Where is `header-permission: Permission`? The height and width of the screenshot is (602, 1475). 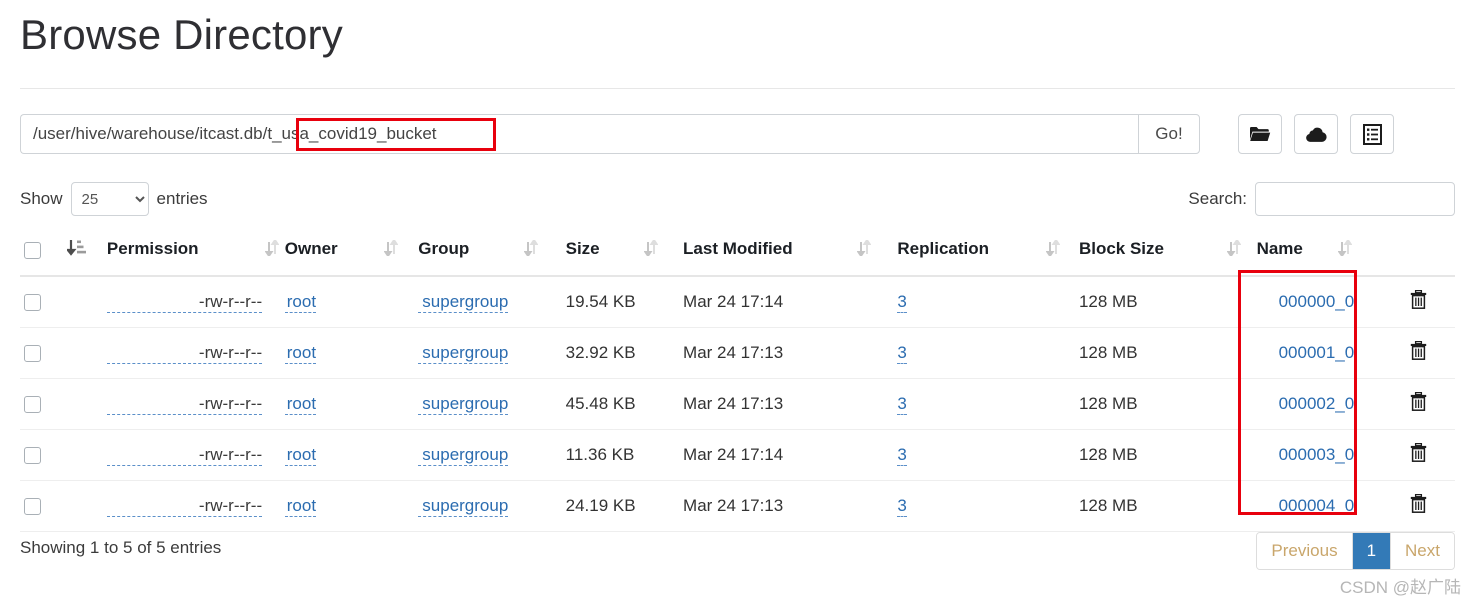
header-permission: Permission is located at coordinates (195, 255).